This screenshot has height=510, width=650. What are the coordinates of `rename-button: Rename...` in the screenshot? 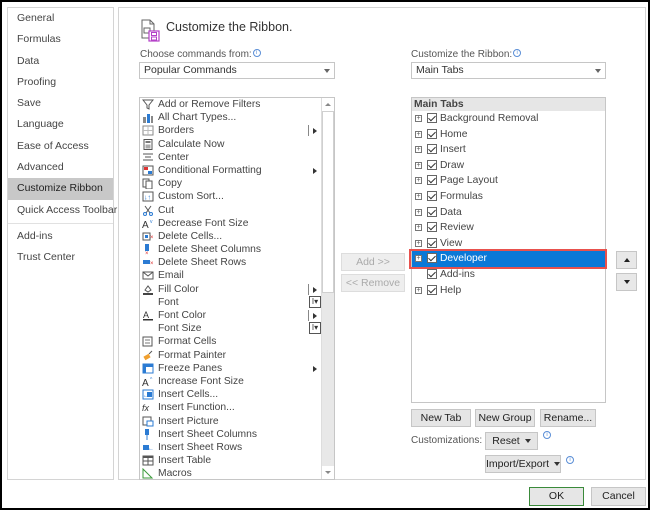 It's located at (568, 418).